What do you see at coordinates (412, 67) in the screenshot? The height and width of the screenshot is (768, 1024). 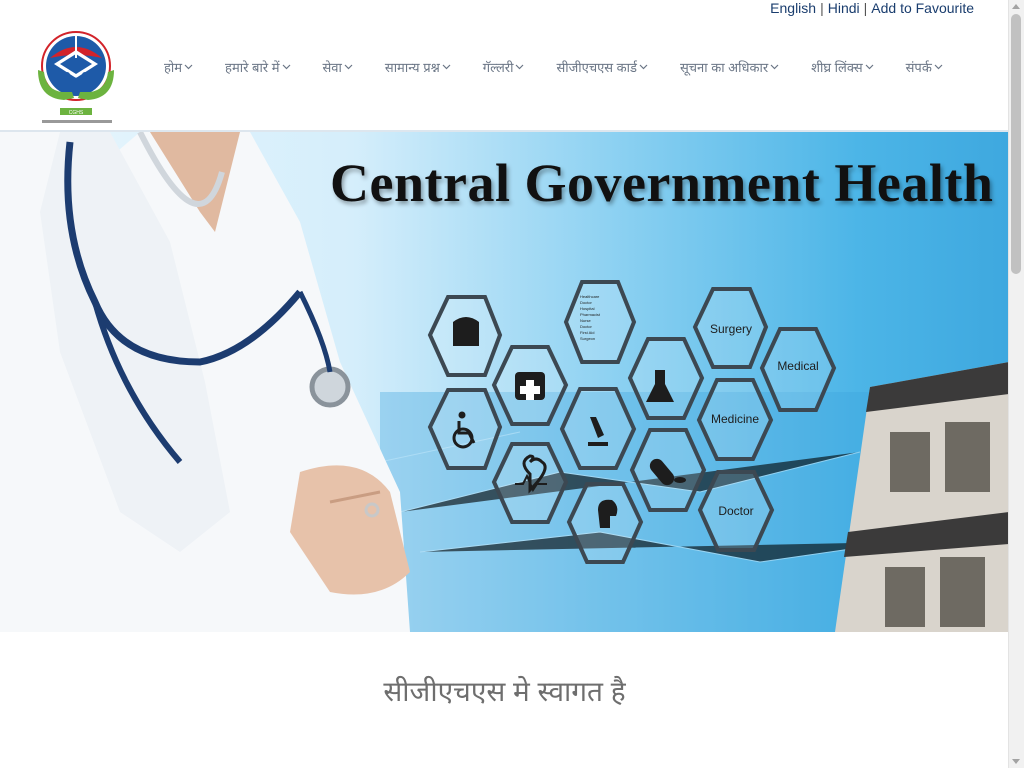 I see `nav-item-label: सामान्य प्रश्न` at bounding box center [412, 67].